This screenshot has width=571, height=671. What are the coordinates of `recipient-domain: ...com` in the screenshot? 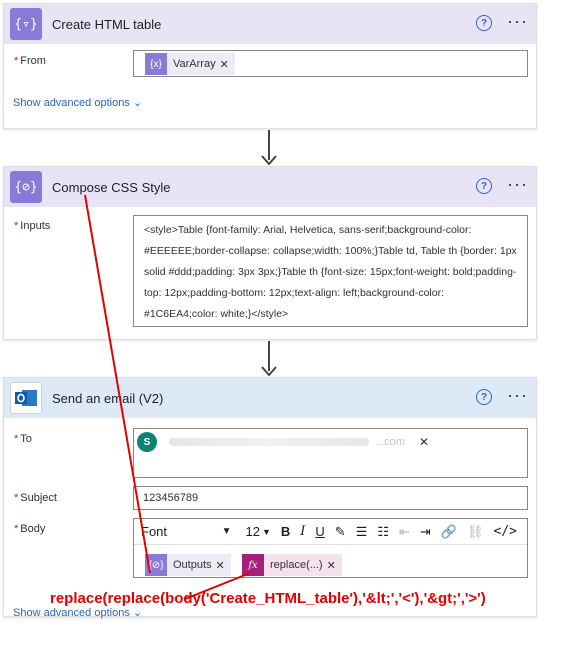 It's located at (390, 442).